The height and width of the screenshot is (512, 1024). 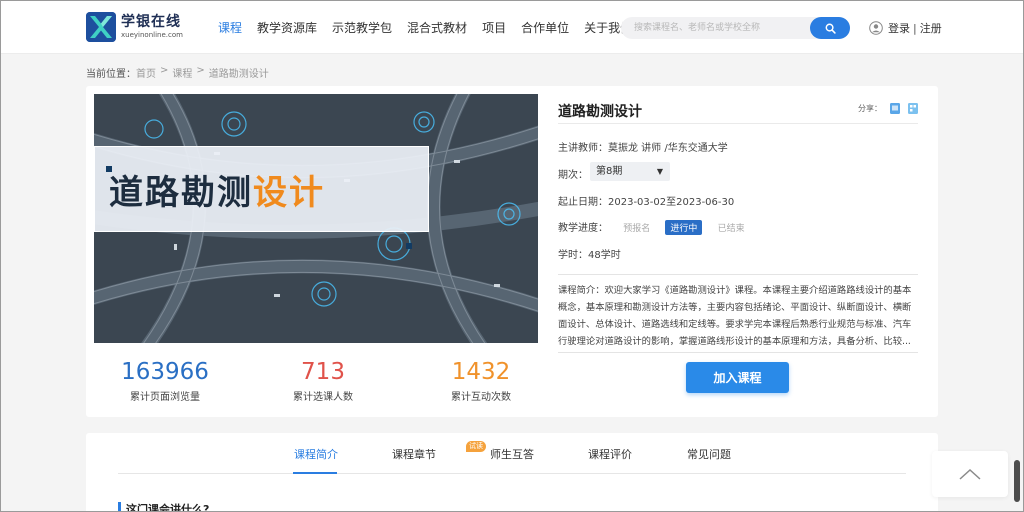 I want to click on course-title: 道路勘测设计, so click(x=600, y=112).